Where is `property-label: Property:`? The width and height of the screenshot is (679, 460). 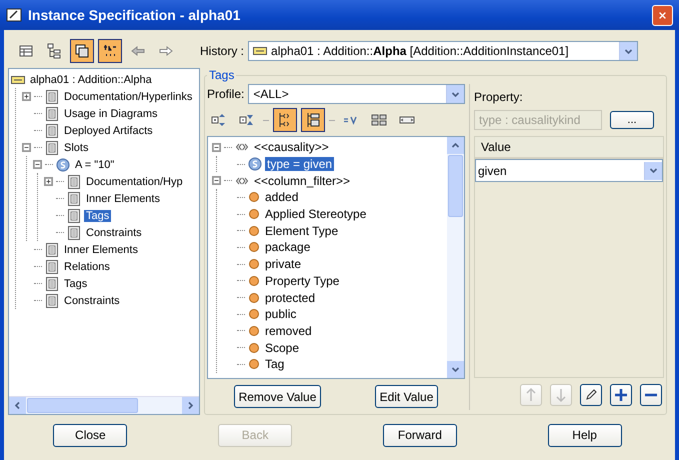 property-label: Property: is located at coordinates (499, 97).